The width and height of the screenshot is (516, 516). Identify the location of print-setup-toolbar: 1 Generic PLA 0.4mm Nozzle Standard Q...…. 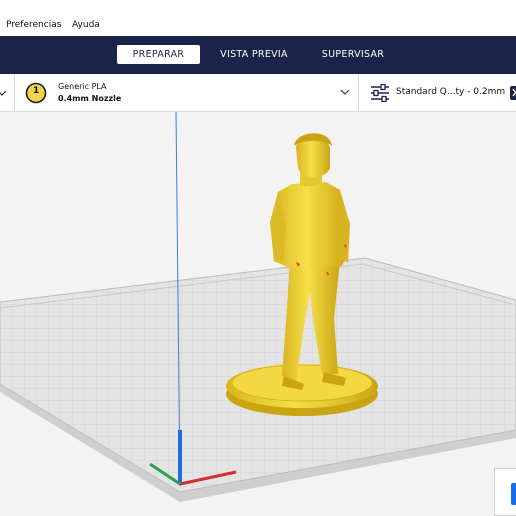
(258, 93).